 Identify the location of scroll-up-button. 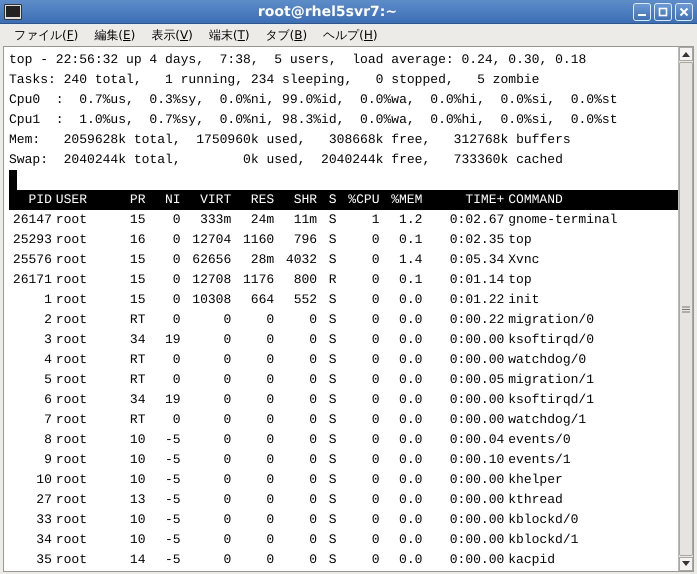
(686, 54).